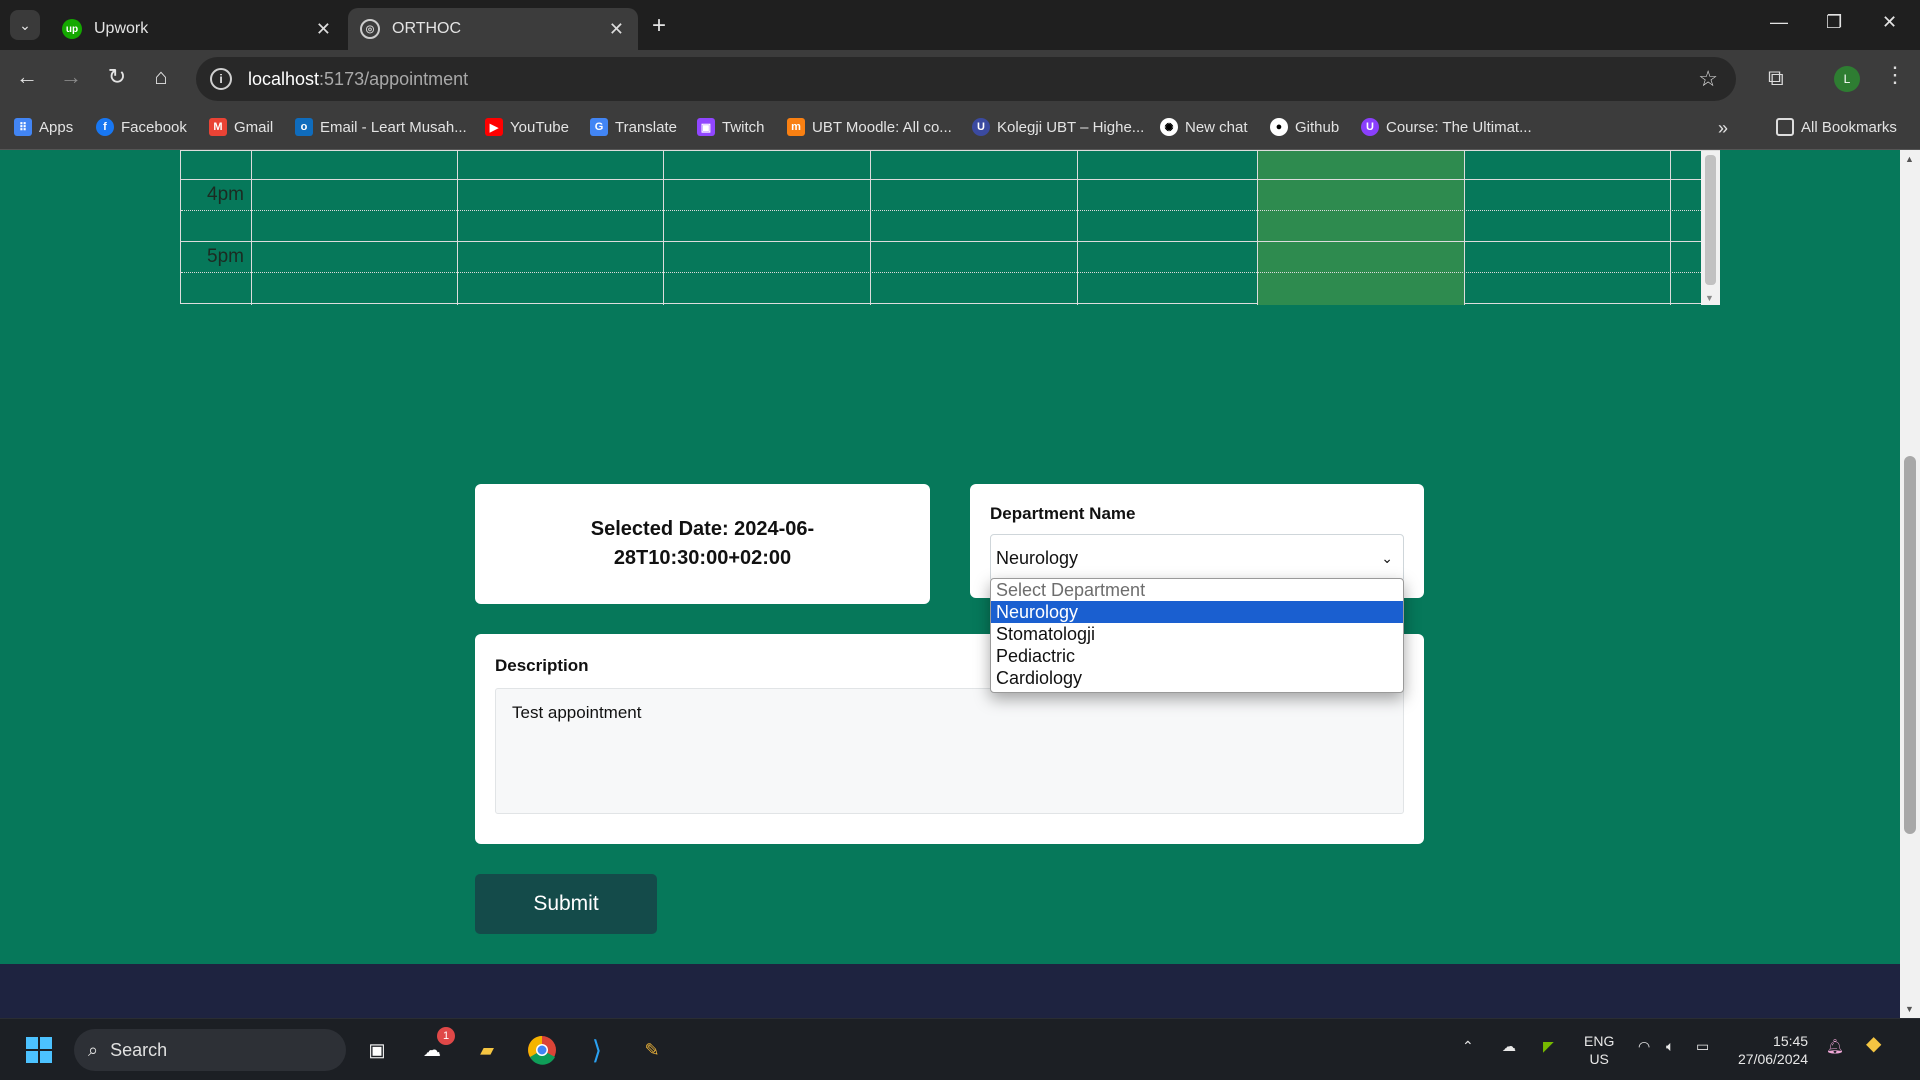 The image size is (1920, 1080). I want to click on chevron-down-icon: ⌄, so click(1387, 557).